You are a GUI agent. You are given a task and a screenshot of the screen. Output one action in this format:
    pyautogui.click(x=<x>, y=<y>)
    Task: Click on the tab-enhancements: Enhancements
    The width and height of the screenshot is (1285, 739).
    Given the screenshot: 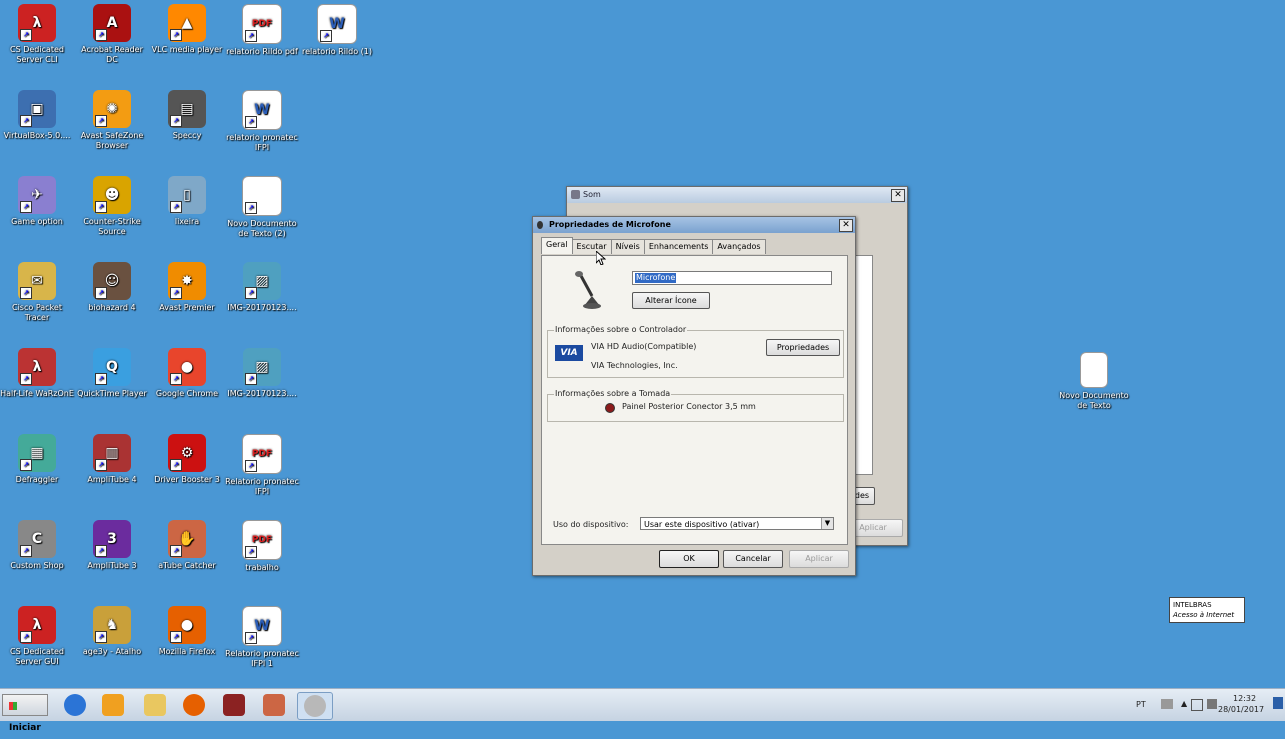 What is the action you would take?
    pyautogui.click(x=678, y=246)
    